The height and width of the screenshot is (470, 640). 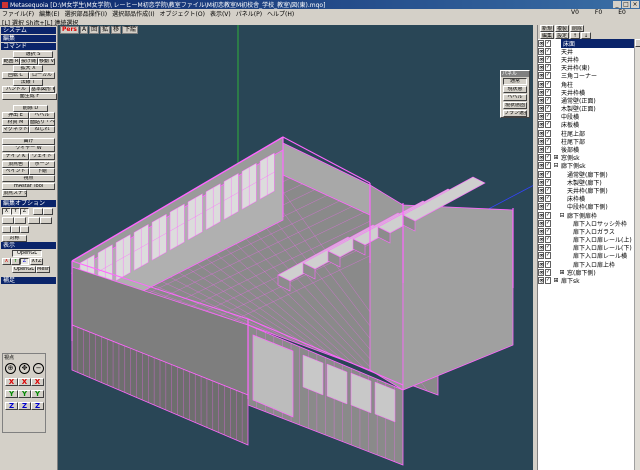 I want to click on palette-button-1: 現状態, so click(x=515, y=89).